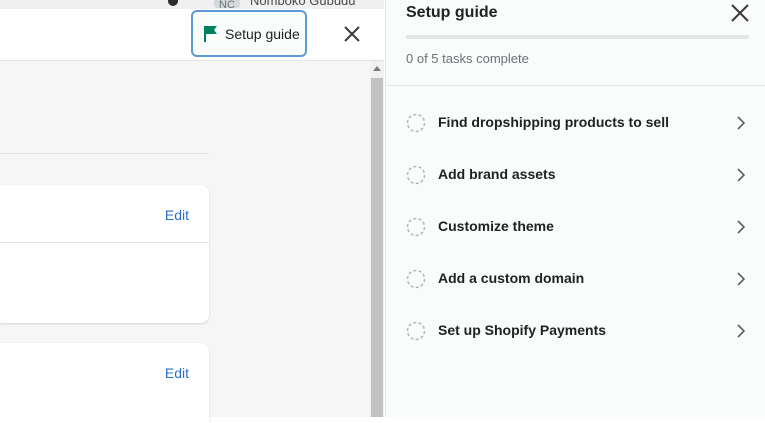 The image size is (765, 423). Describe the element at coordinates (553, 122) in the screenshot. I see `task-label: Find dropshipping products to sell` at that location.